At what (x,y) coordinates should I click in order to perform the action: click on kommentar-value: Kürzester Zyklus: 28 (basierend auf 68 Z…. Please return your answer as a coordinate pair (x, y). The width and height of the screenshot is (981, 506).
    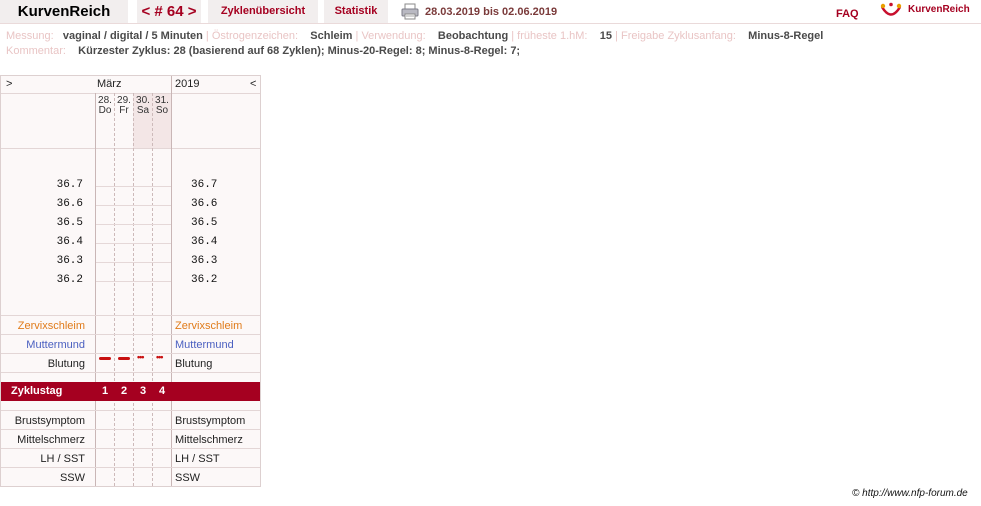
    Looking at the image, I should click on (299, 51).